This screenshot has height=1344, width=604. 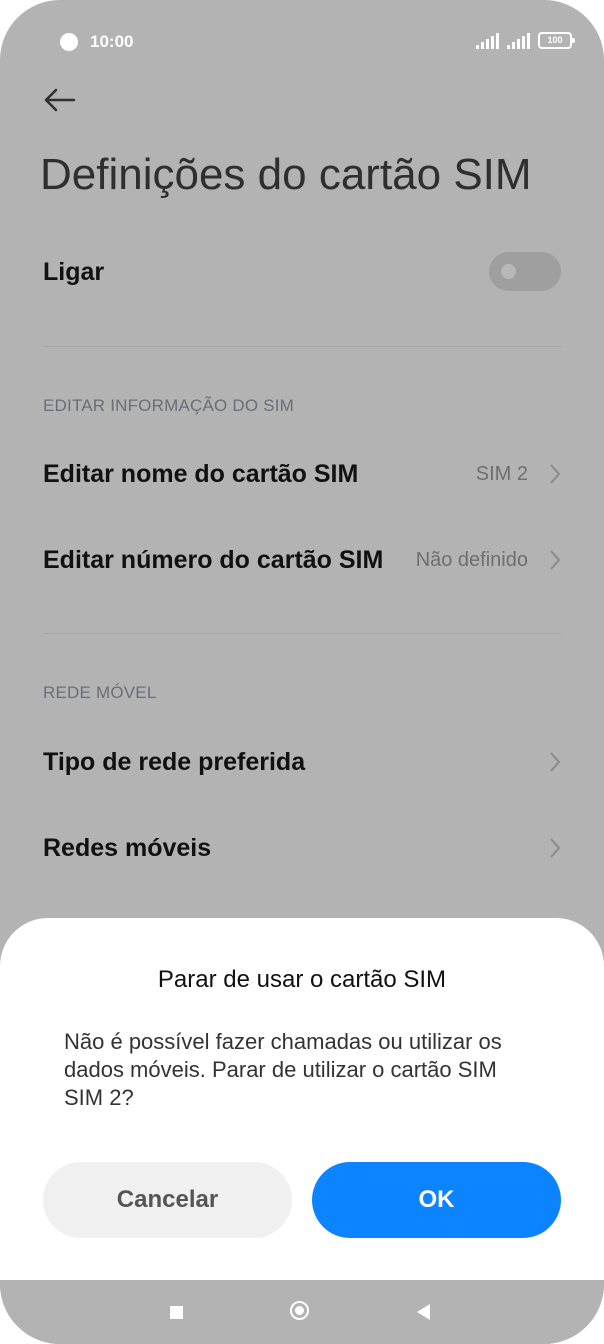 I want to click on ok-button: OK, so click(x=436, y=1200).